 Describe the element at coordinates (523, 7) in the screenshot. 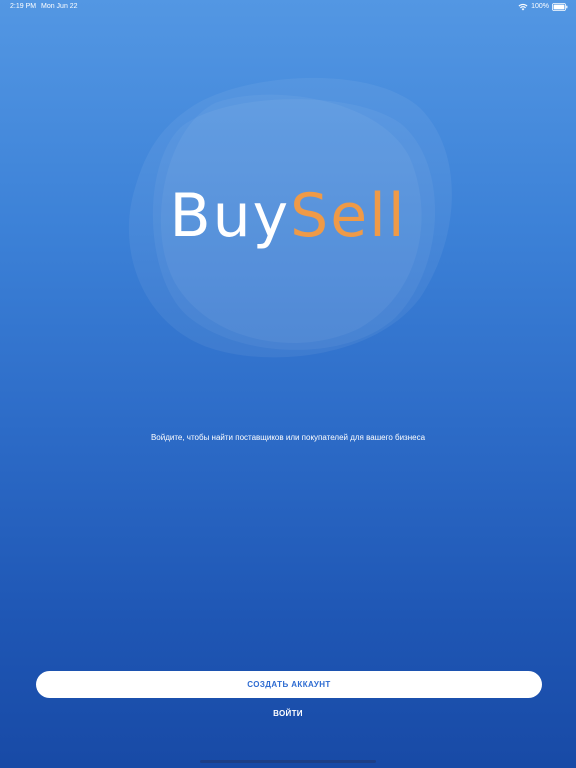

I see `wifi-icon` at that location.